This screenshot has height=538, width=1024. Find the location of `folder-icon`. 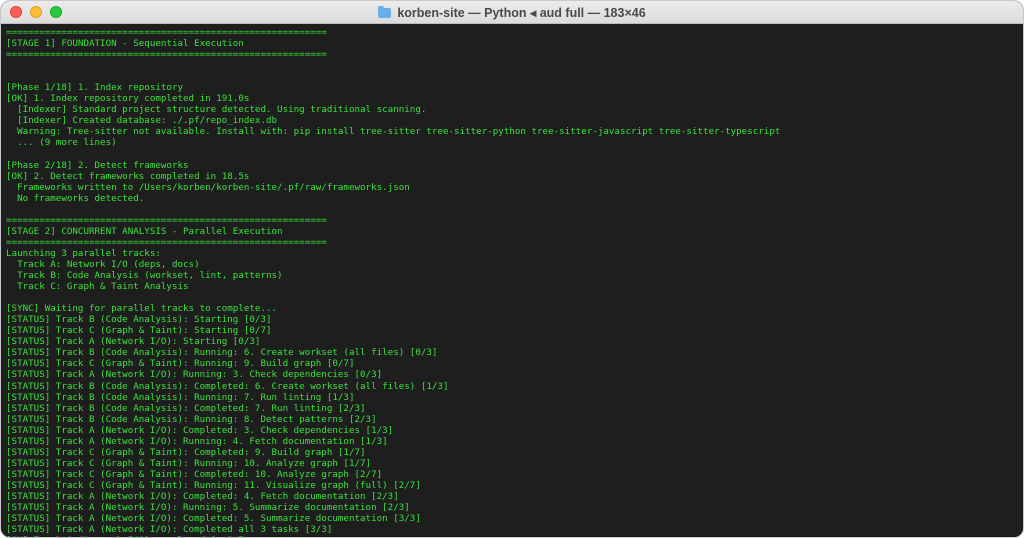

folder-icon is located at coordinates (385, 11).